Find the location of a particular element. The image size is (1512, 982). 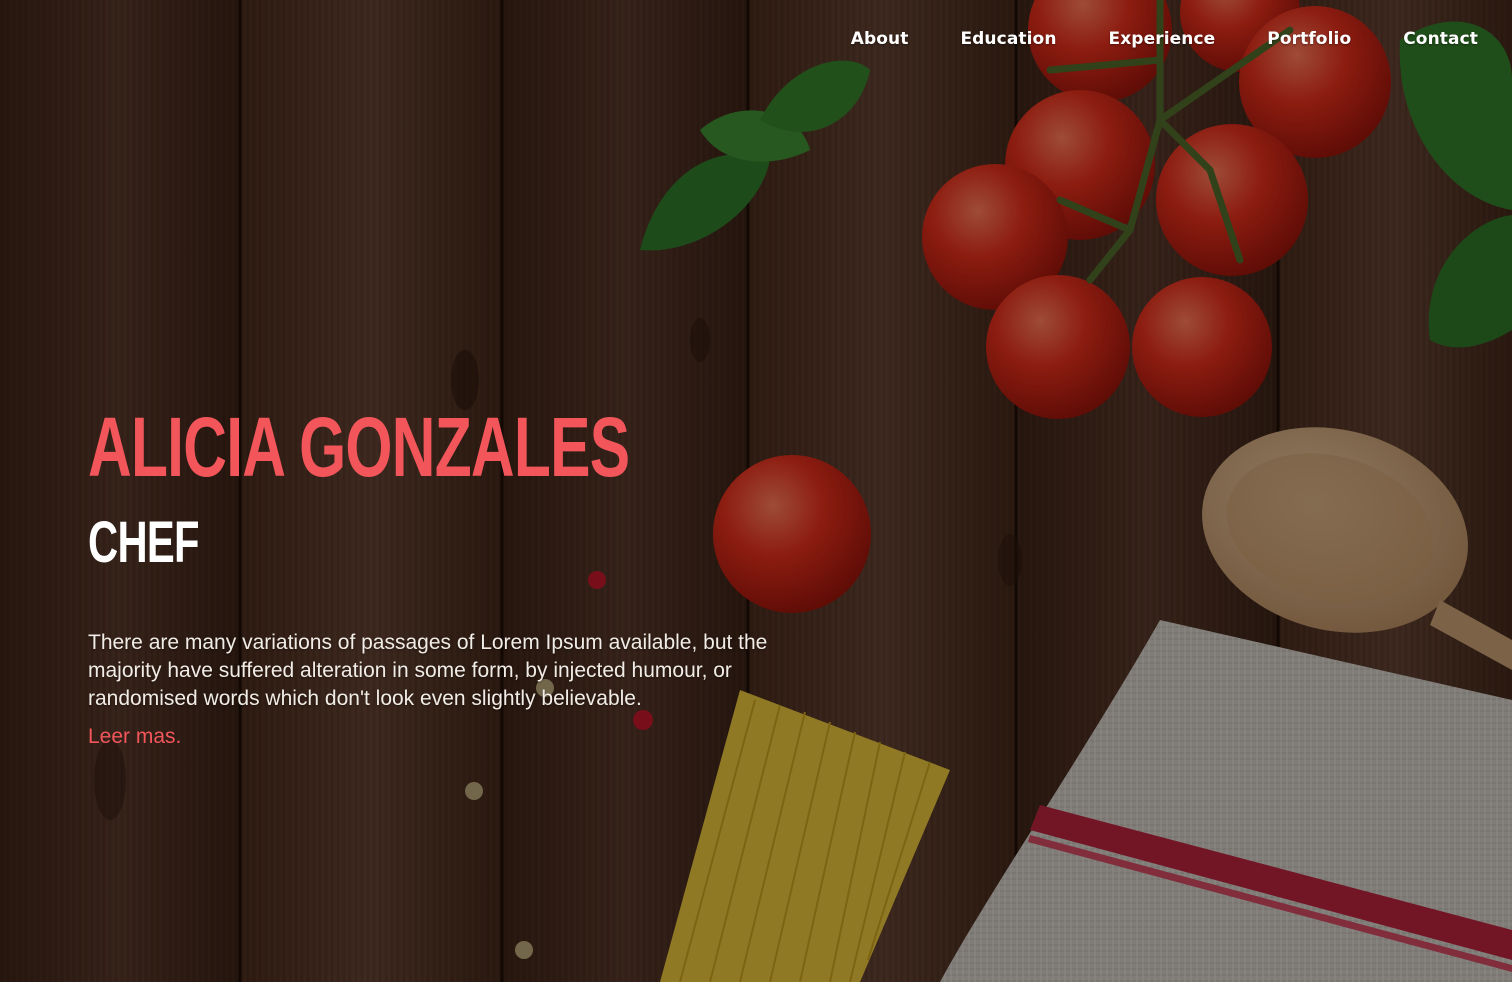

hero-role: CHEF is located at coordinates (144, 542).